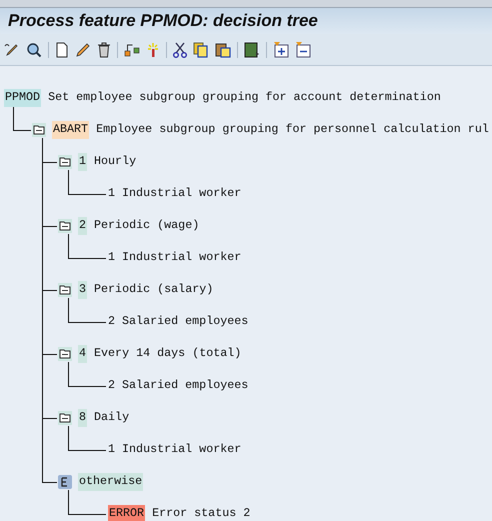 Image resolution: width=492 pixels, height=521 pixels. I want to click on scissors-icon, so click(180, 50).